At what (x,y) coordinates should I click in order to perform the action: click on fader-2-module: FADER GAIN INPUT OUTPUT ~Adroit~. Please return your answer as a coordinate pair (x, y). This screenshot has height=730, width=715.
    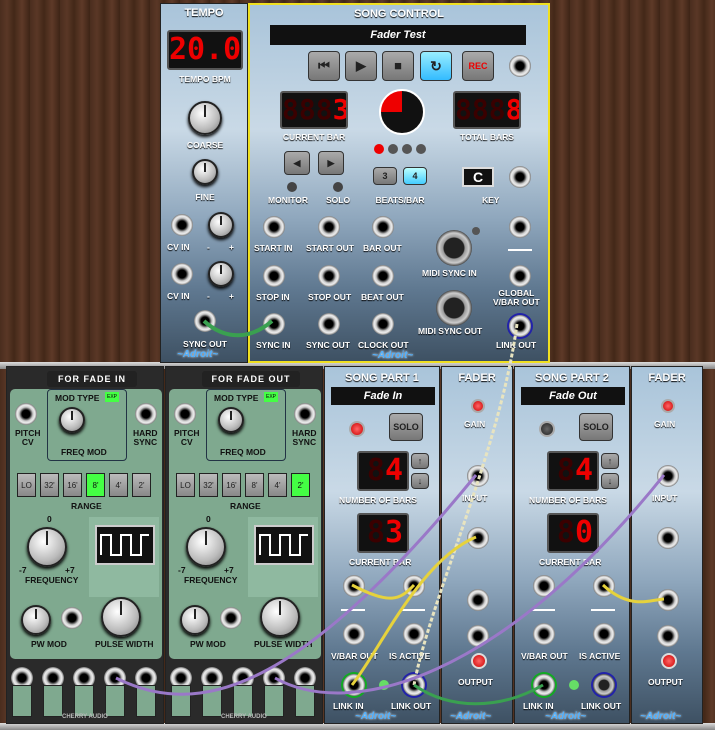
    Looking at the image, I should click on (667, 545).